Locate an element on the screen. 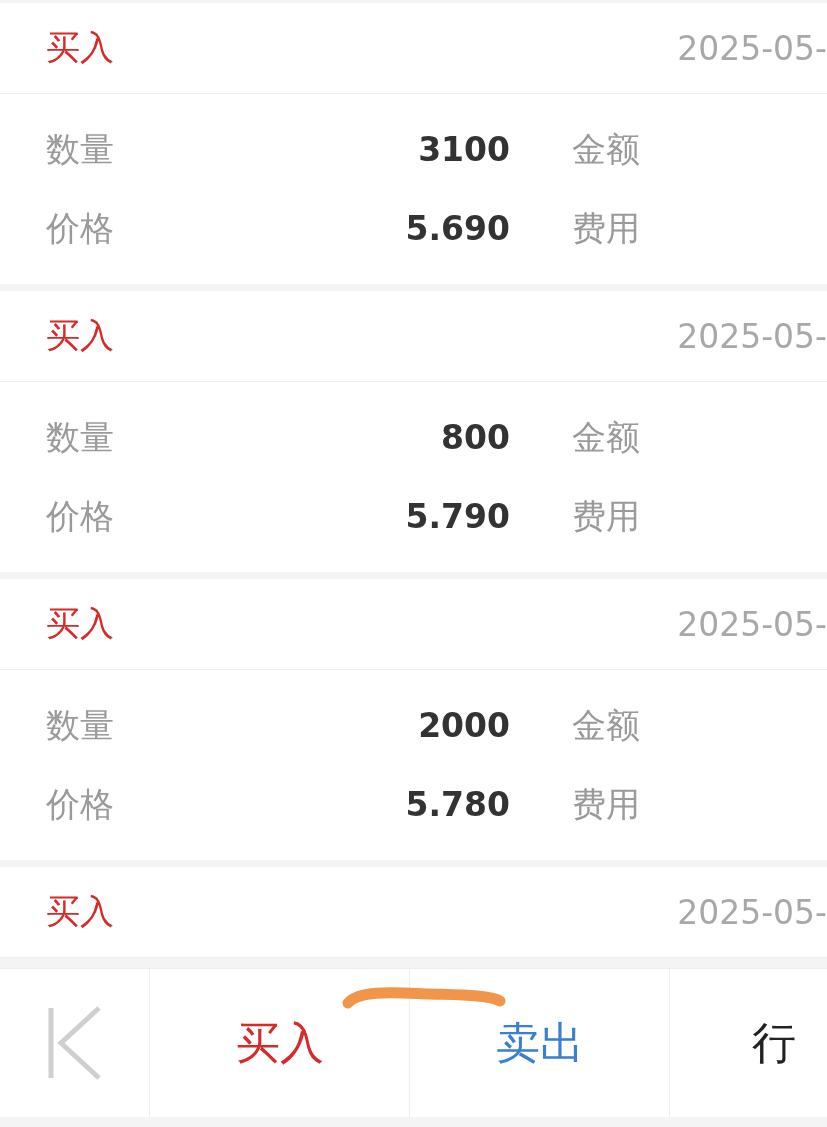 The width and height of the screenshot is (827, 1127). toolbar-button: 行 is located at coordinates (748, 1043).